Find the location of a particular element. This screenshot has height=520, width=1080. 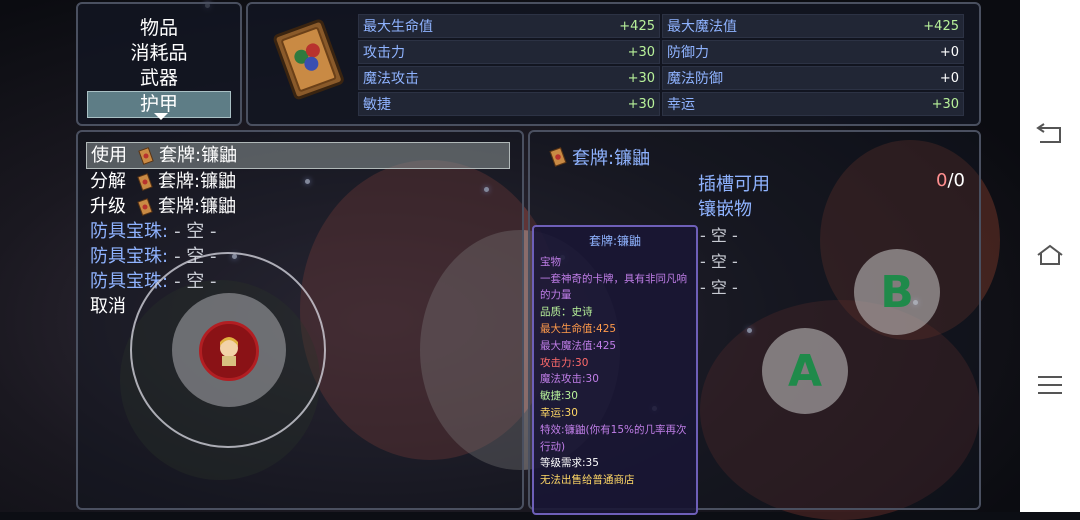

use-option: 使用 套牌:镰鼬 is located at coordinates (298, 155).